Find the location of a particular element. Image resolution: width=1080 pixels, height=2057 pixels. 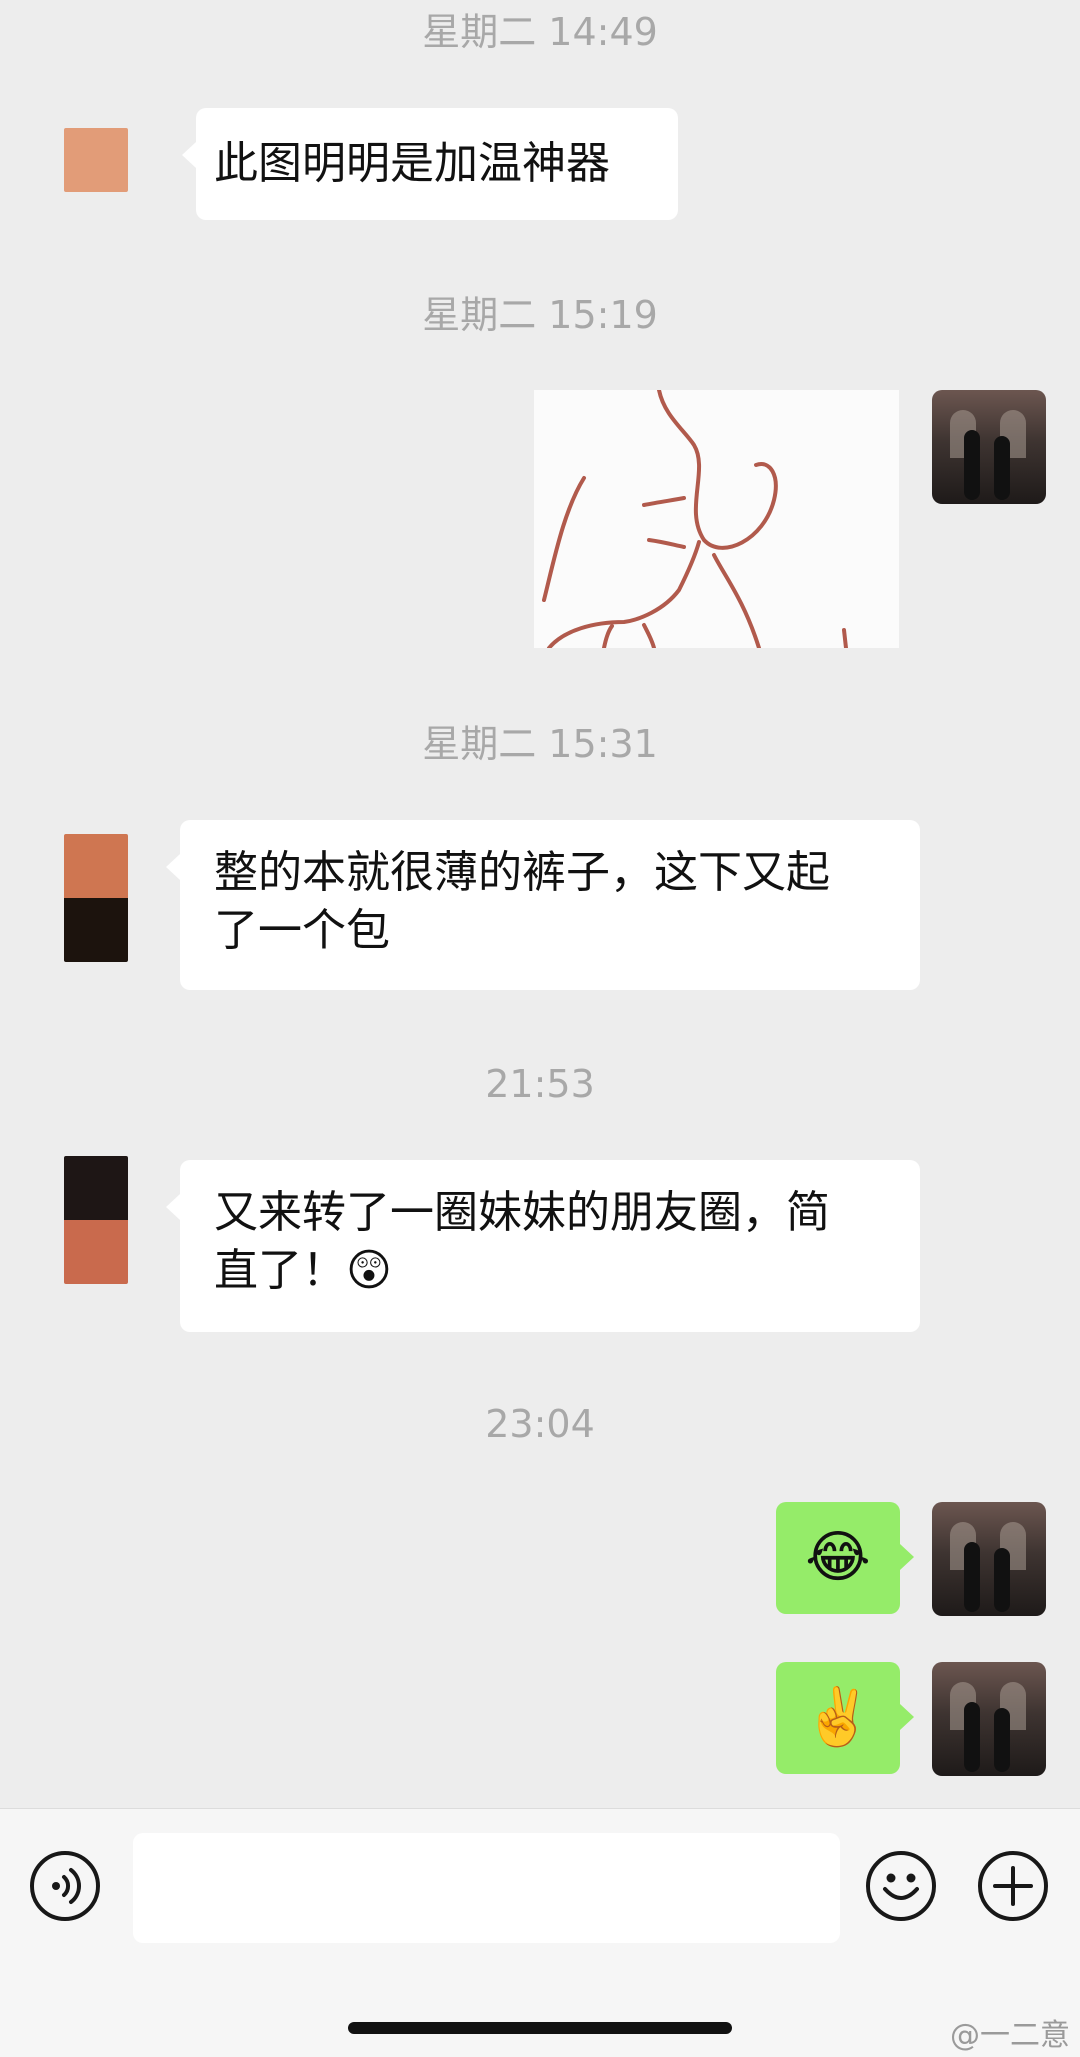

voice-icon is located at coordinates (65, 1886).